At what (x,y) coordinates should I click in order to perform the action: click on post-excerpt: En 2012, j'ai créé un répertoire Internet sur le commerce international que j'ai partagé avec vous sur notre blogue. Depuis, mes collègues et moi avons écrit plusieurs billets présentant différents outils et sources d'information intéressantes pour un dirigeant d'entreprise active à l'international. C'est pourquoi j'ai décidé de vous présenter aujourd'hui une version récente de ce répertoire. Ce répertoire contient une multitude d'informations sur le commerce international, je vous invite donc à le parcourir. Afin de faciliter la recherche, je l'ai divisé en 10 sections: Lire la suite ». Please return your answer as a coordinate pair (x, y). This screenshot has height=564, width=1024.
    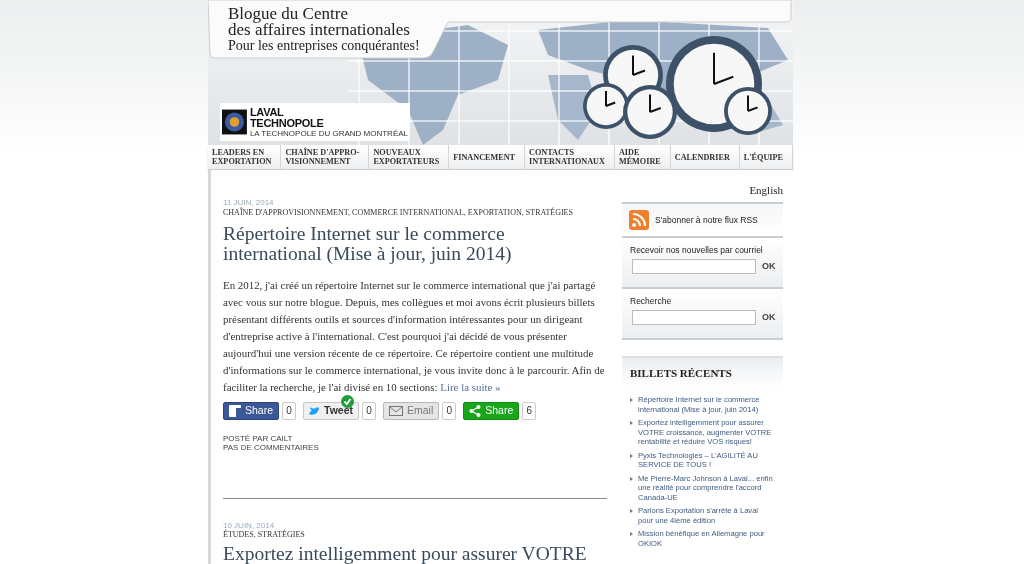
    Looking at the image, I should click on (414, 336).